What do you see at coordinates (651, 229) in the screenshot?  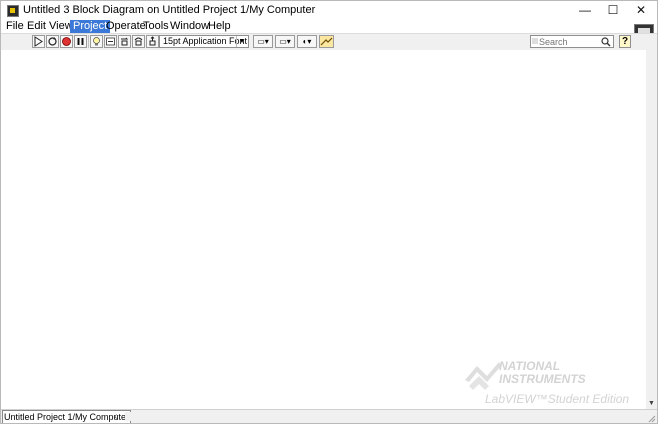 I see `vertical-scrollbar: ▼` at bounding box center [651, 229].